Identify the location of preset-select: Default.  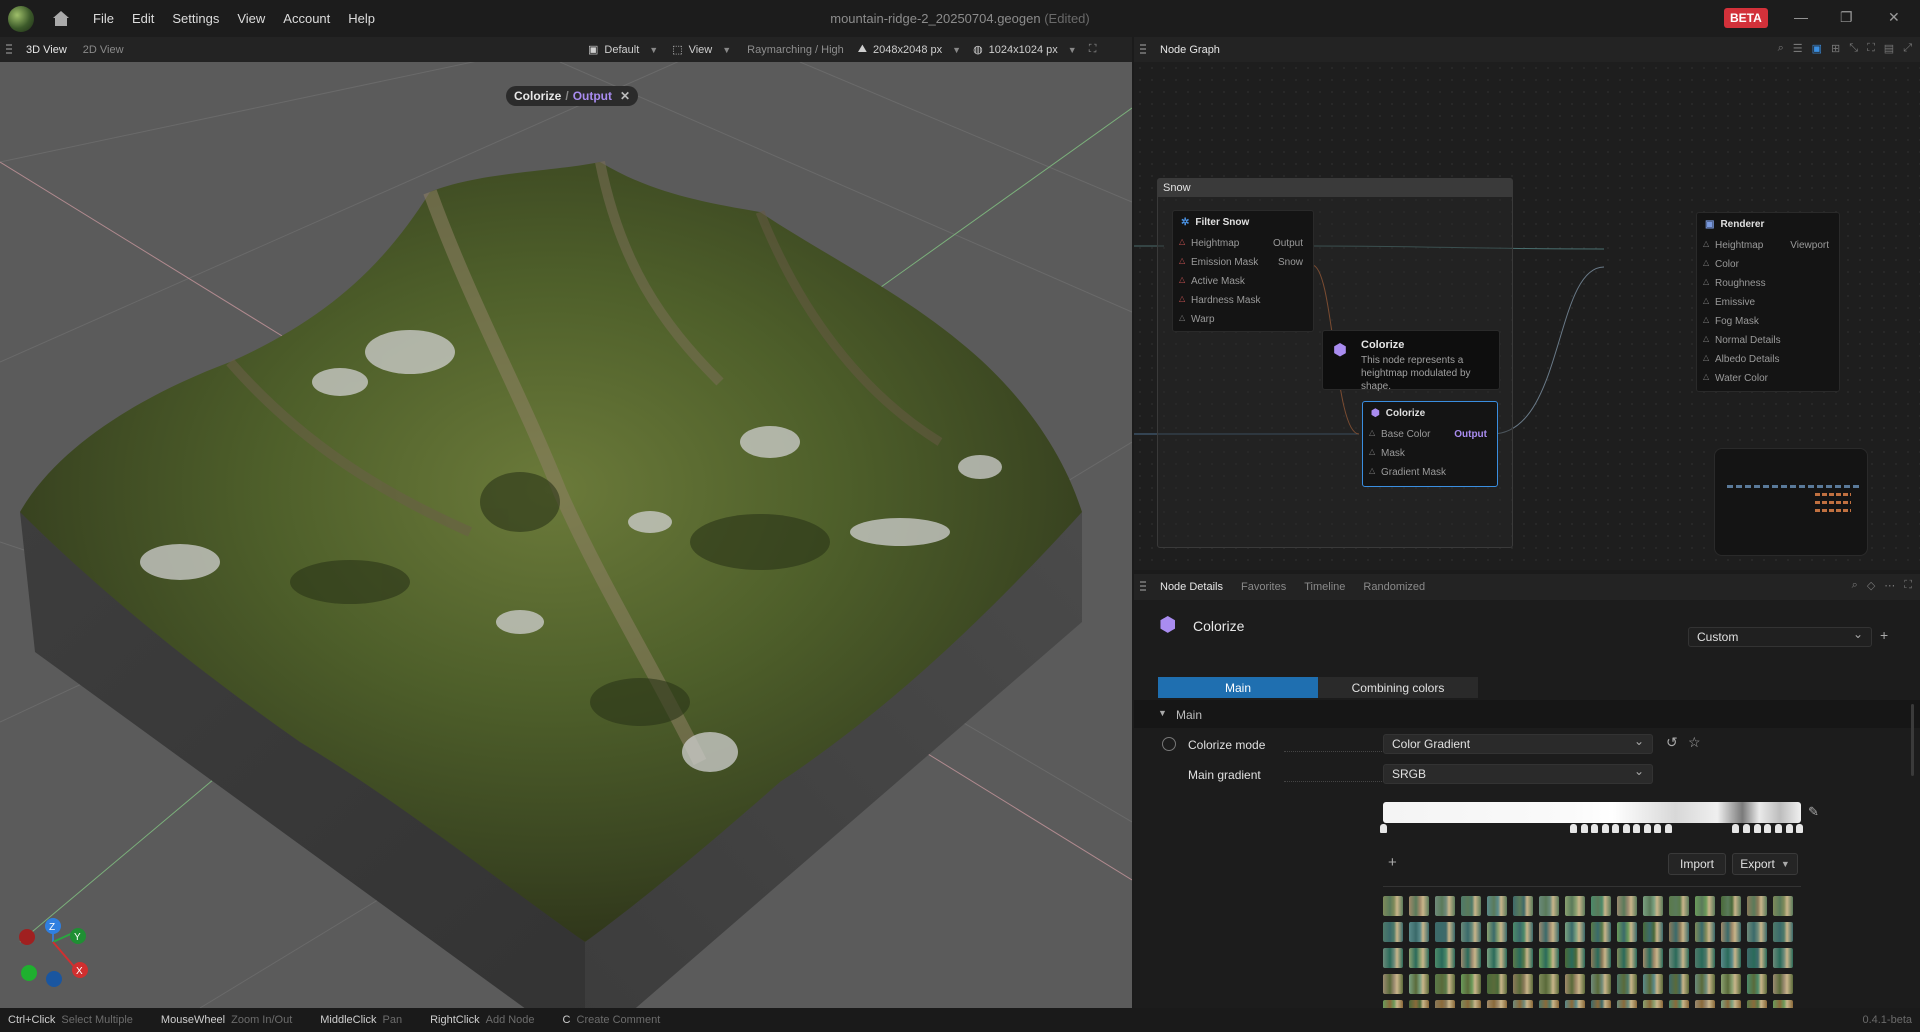
(621, 50).